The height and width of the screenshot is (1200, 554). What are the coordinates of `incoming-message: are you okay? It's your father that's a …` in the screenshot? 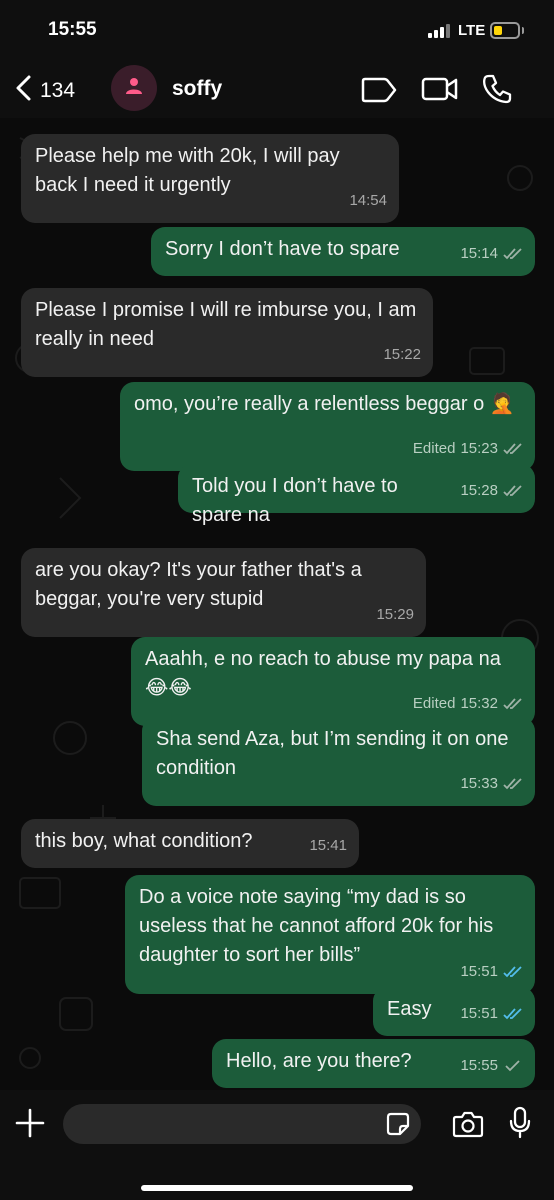 It's located at (223, 592).